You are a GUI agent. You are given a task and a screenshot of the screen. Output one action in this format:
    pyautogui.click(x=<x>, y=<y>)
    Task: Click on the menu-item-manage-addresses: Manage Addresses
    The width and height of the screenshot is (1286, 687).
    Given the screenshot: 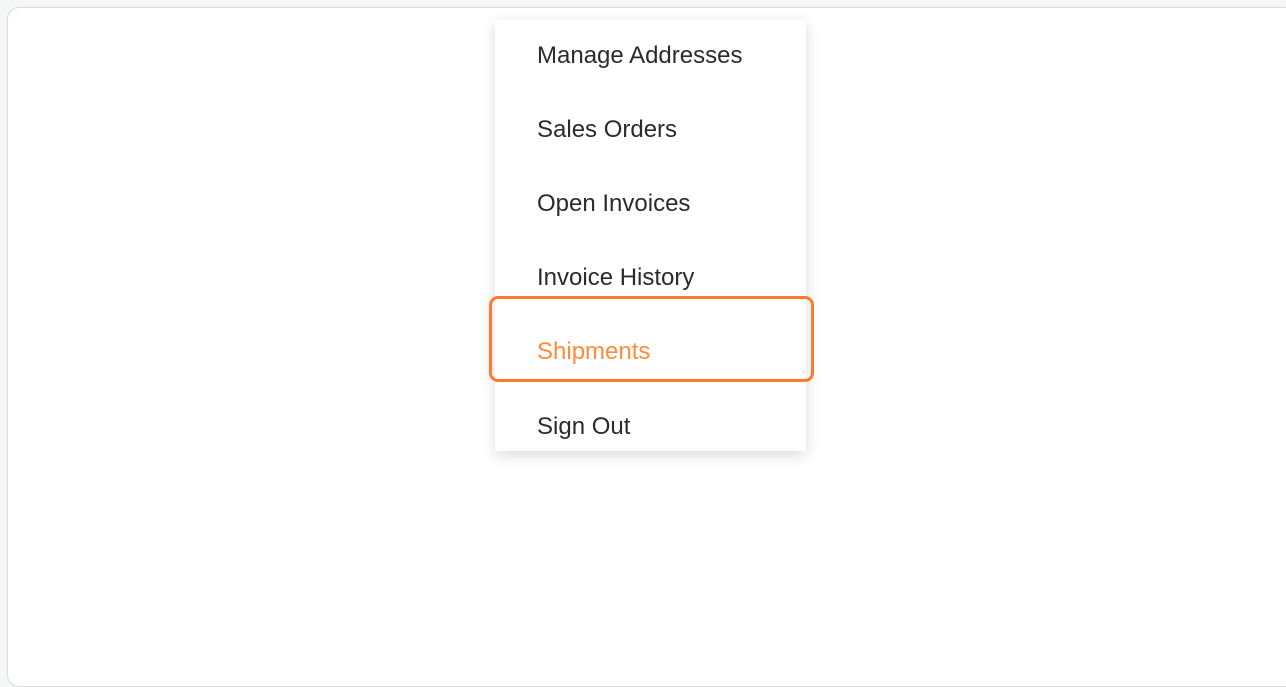 What is the action you would take?
    pyautogui.click(x=650, y=56)
    